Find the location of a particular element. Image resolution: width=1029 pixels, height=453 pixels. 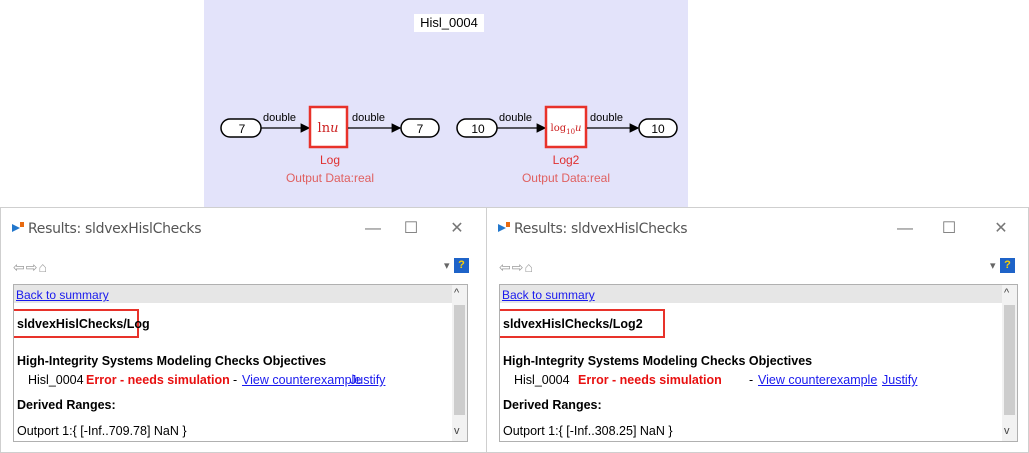

outport-2-value: 10 is located at coordinates (658, 129).